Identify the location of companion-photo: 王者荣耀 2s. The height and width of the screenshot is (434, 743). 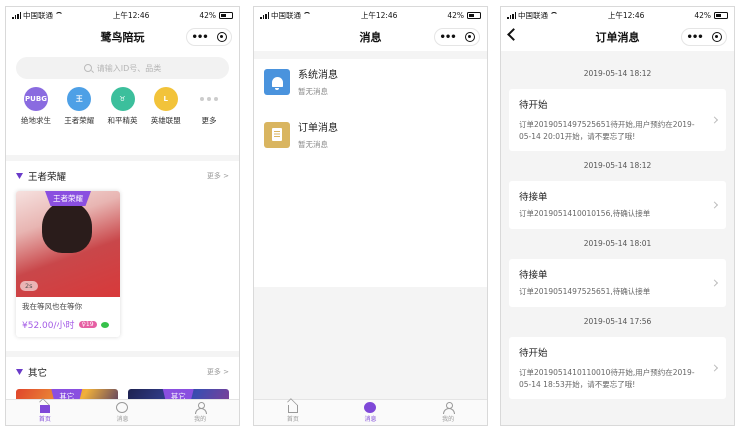
(68, 244).